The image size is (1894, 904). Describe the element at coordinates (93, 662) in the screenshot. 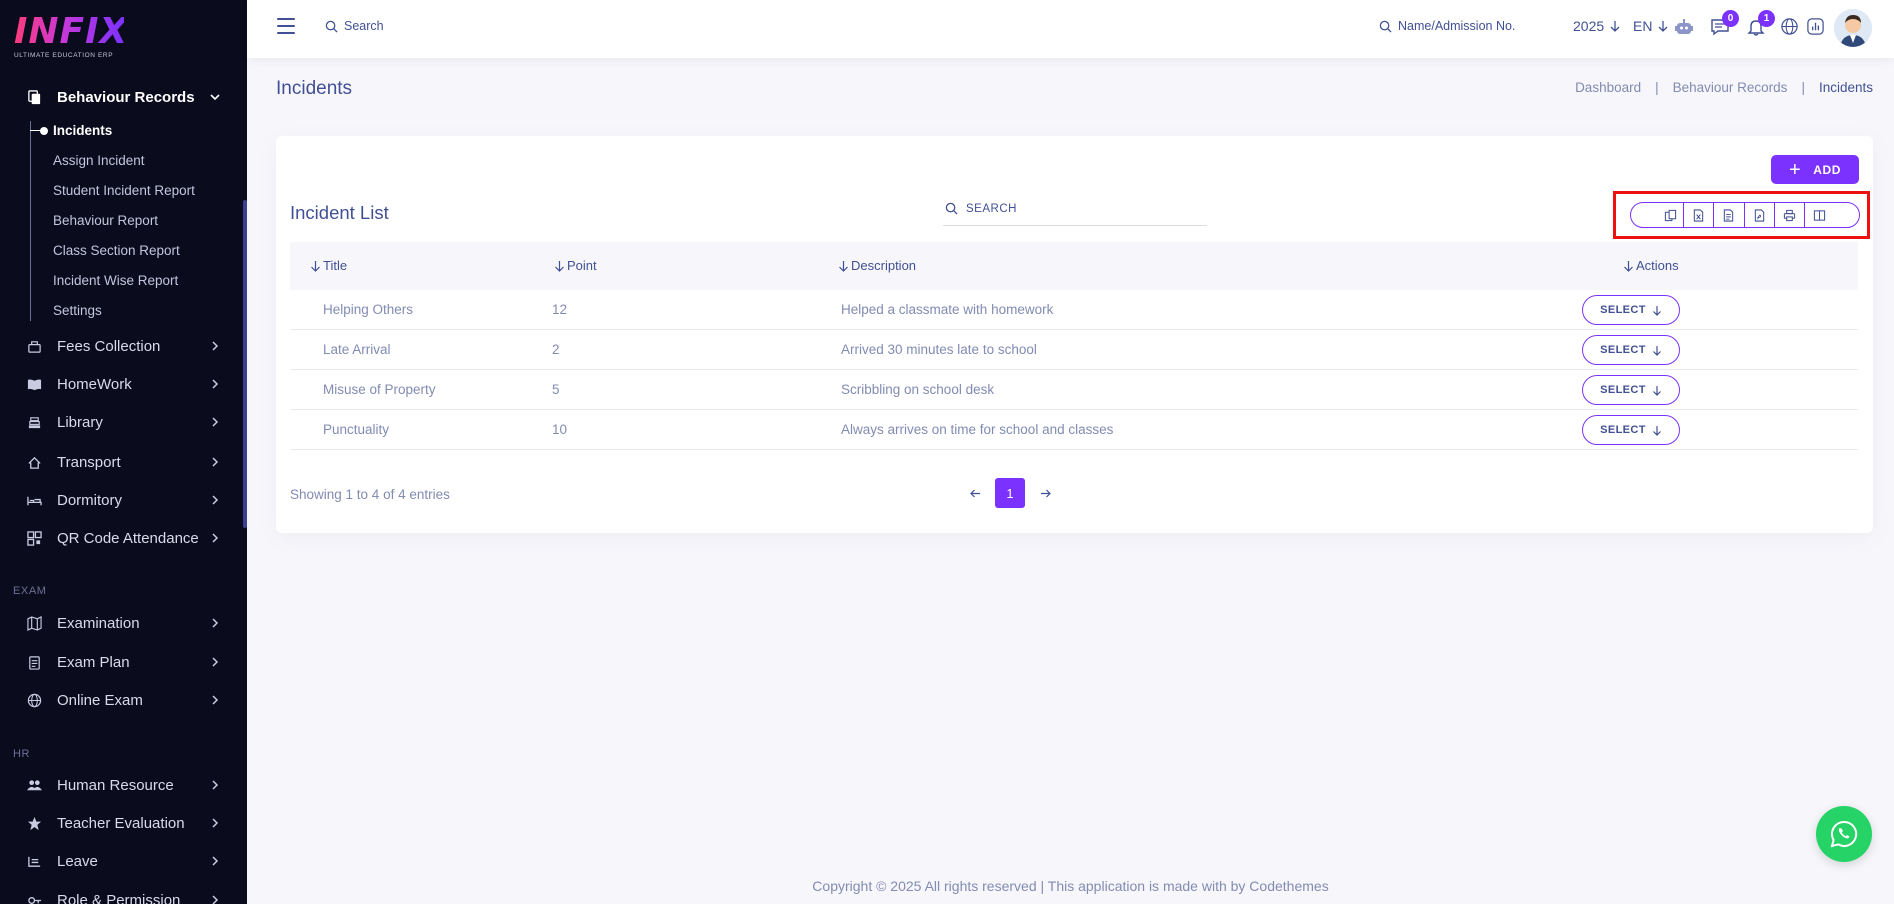

I see `sidebar-item-label: Exam Plan` at that location.